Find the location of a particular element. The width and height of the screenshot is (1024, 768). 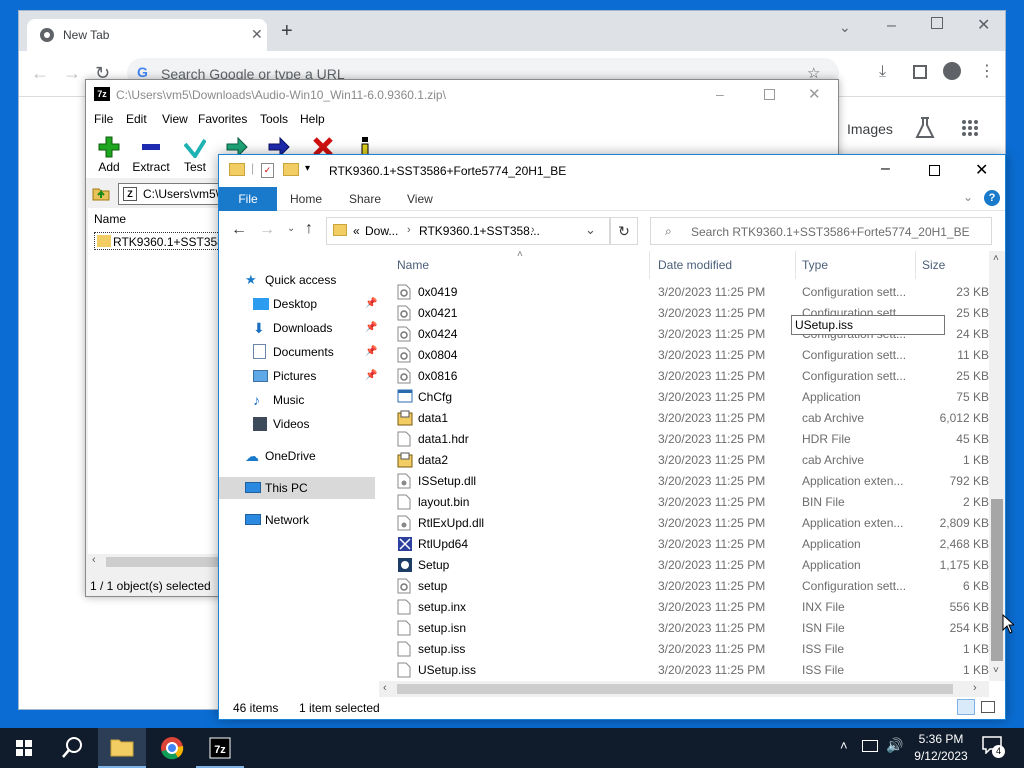

taskbar-chrome is located at coordinates (172, 748).